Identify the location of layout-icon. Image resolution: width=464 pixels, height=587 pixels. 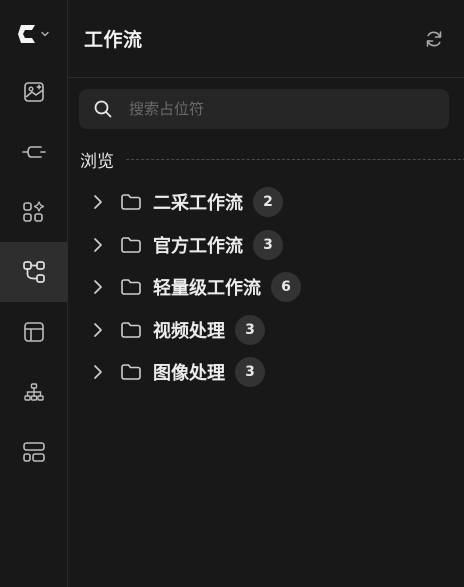
(33, 332).